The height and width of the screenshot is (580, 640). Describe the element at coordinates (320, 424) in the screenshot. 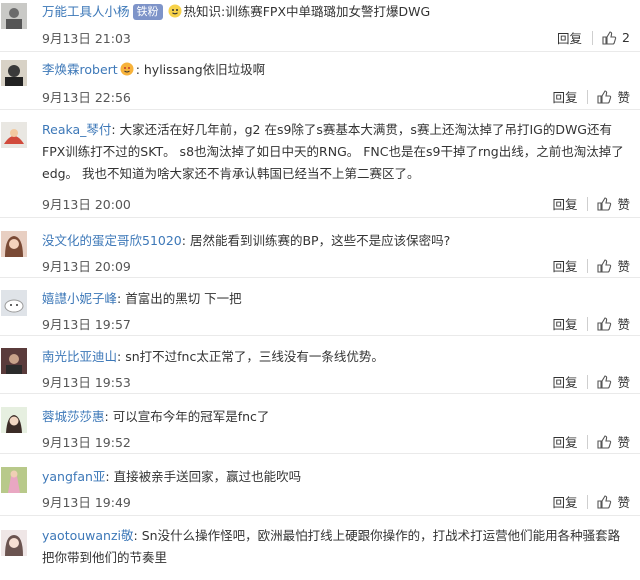

I see `comment-item: 蓉城莎莎惠: 可以宣布今年的冠军是fnc了 9月13日 19:52 回复 赞` at that location.